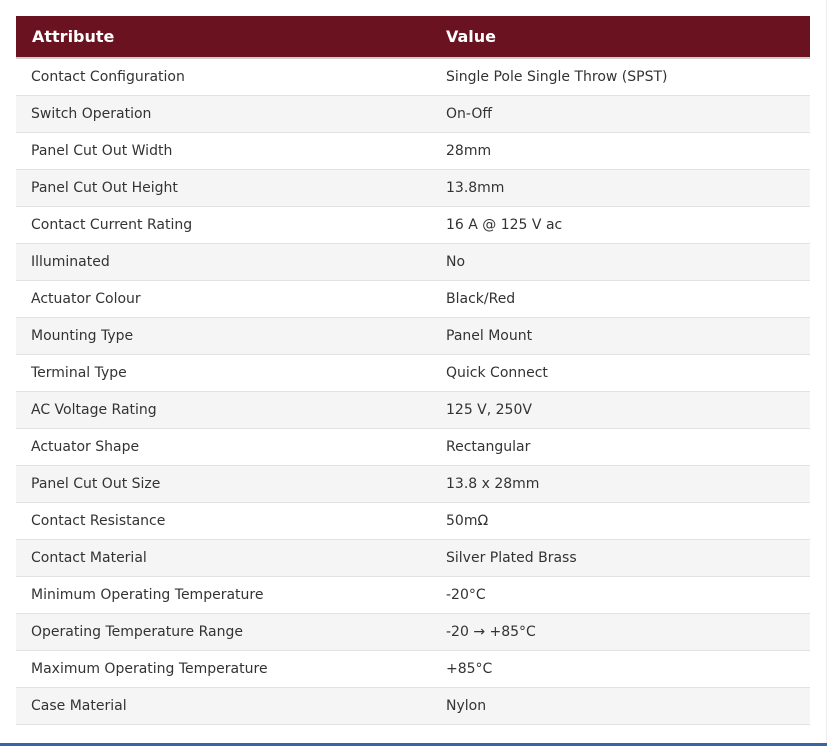  I want to click on attribute-cell: Case Material, so click(223, 706).